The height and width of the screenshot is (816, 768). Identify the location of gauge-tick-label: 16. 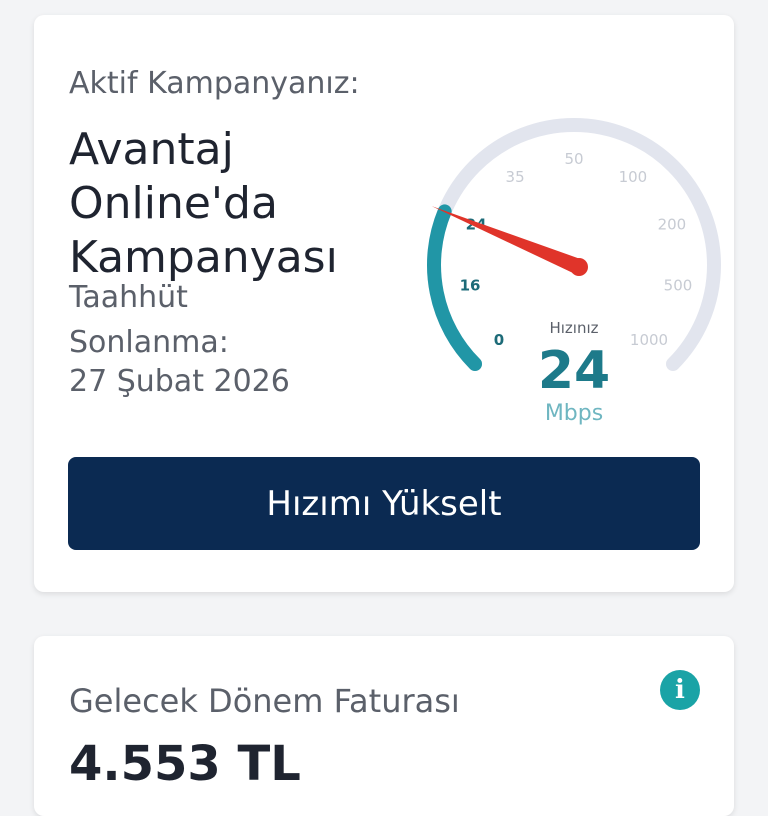
(470, 286).